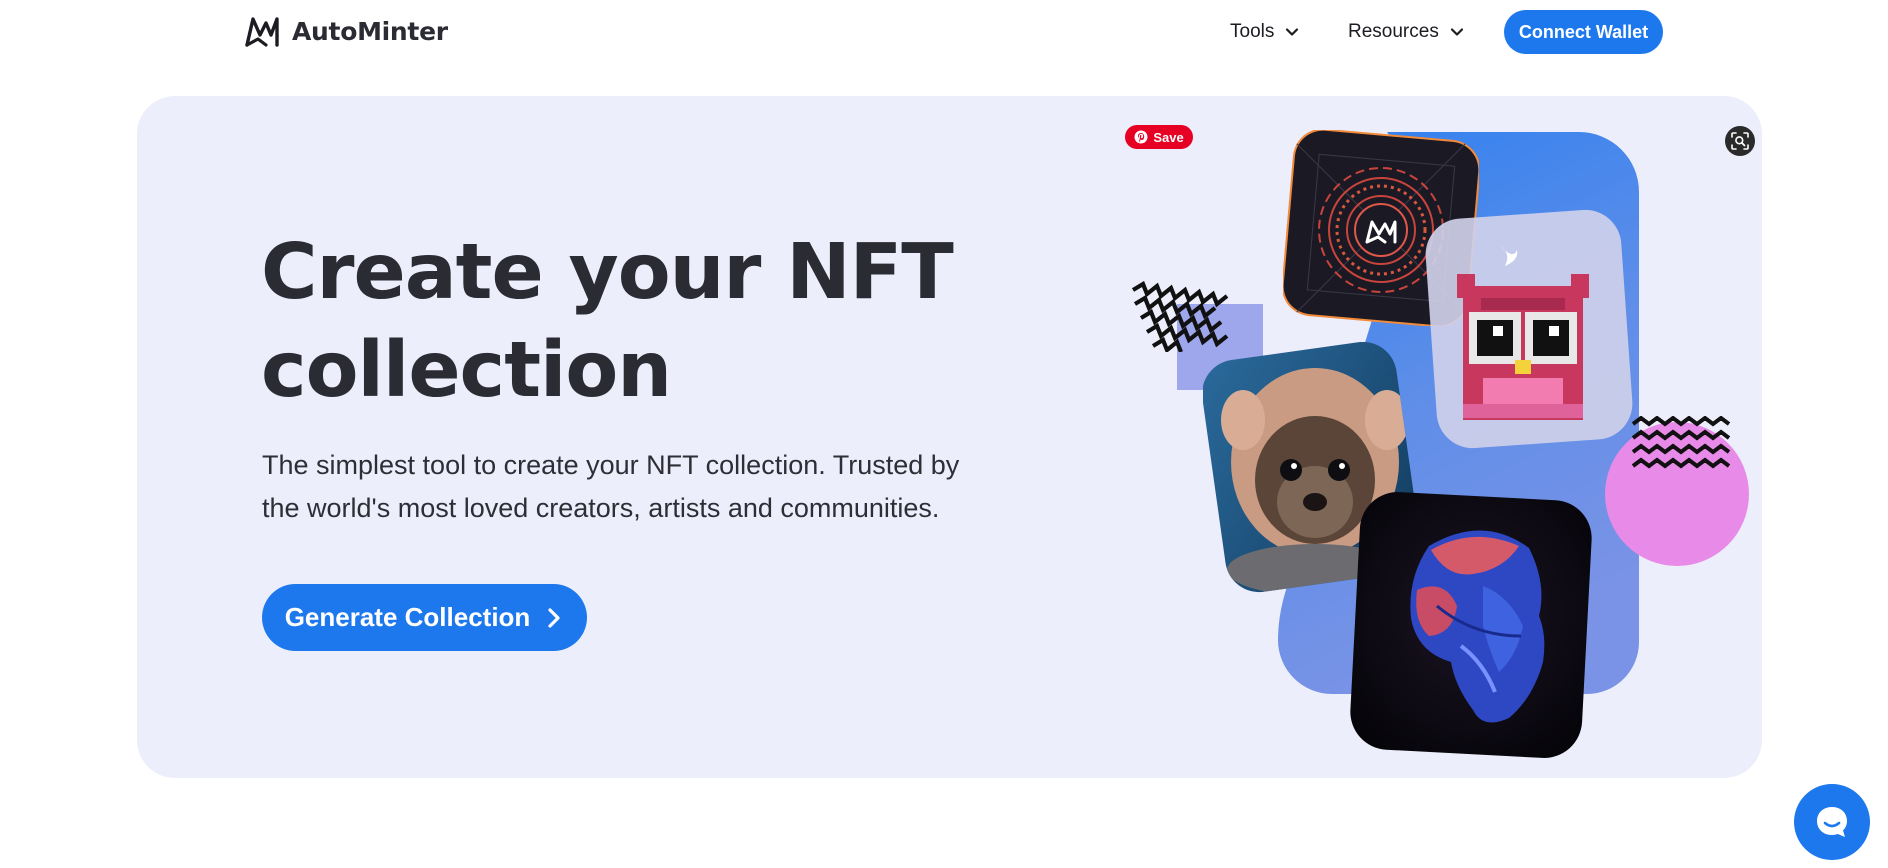 This screenshot has width=1888, height=868. Describe the element at coordinates (607, 272) in the screenshot. I see `hero-title-line1: Create your NFT` at that location.